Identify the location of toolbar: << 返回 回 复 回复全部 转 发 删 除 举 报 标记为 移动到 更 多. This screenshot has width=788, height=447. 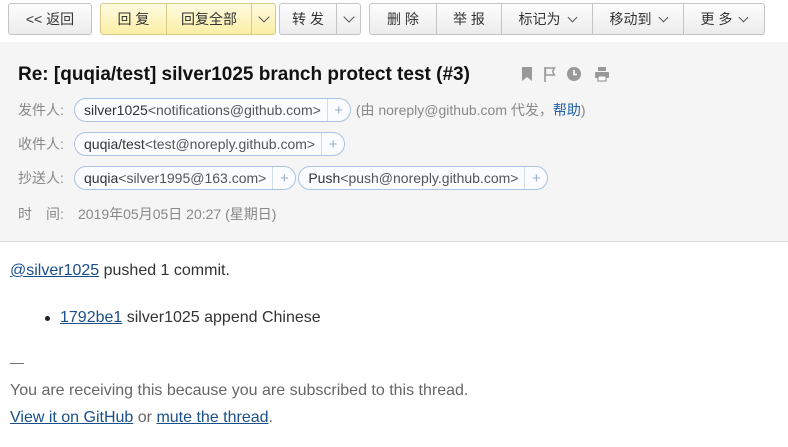
(394, 21).